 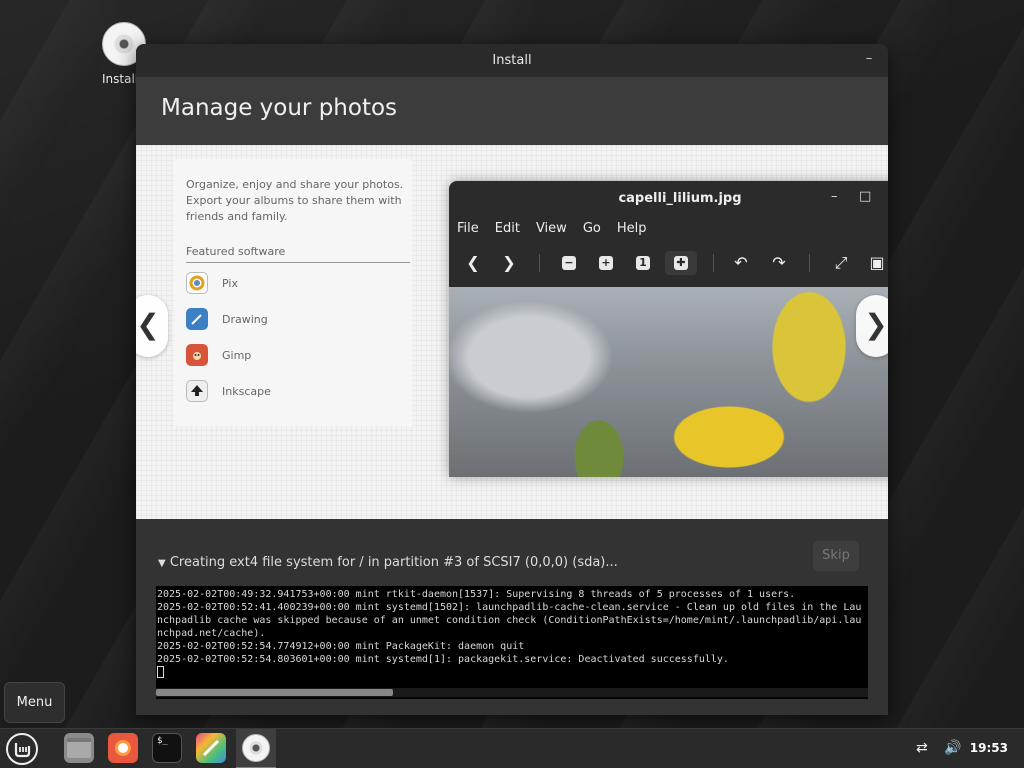 I want to click on page-title: Manage your photos, so click(x=279, y=108).